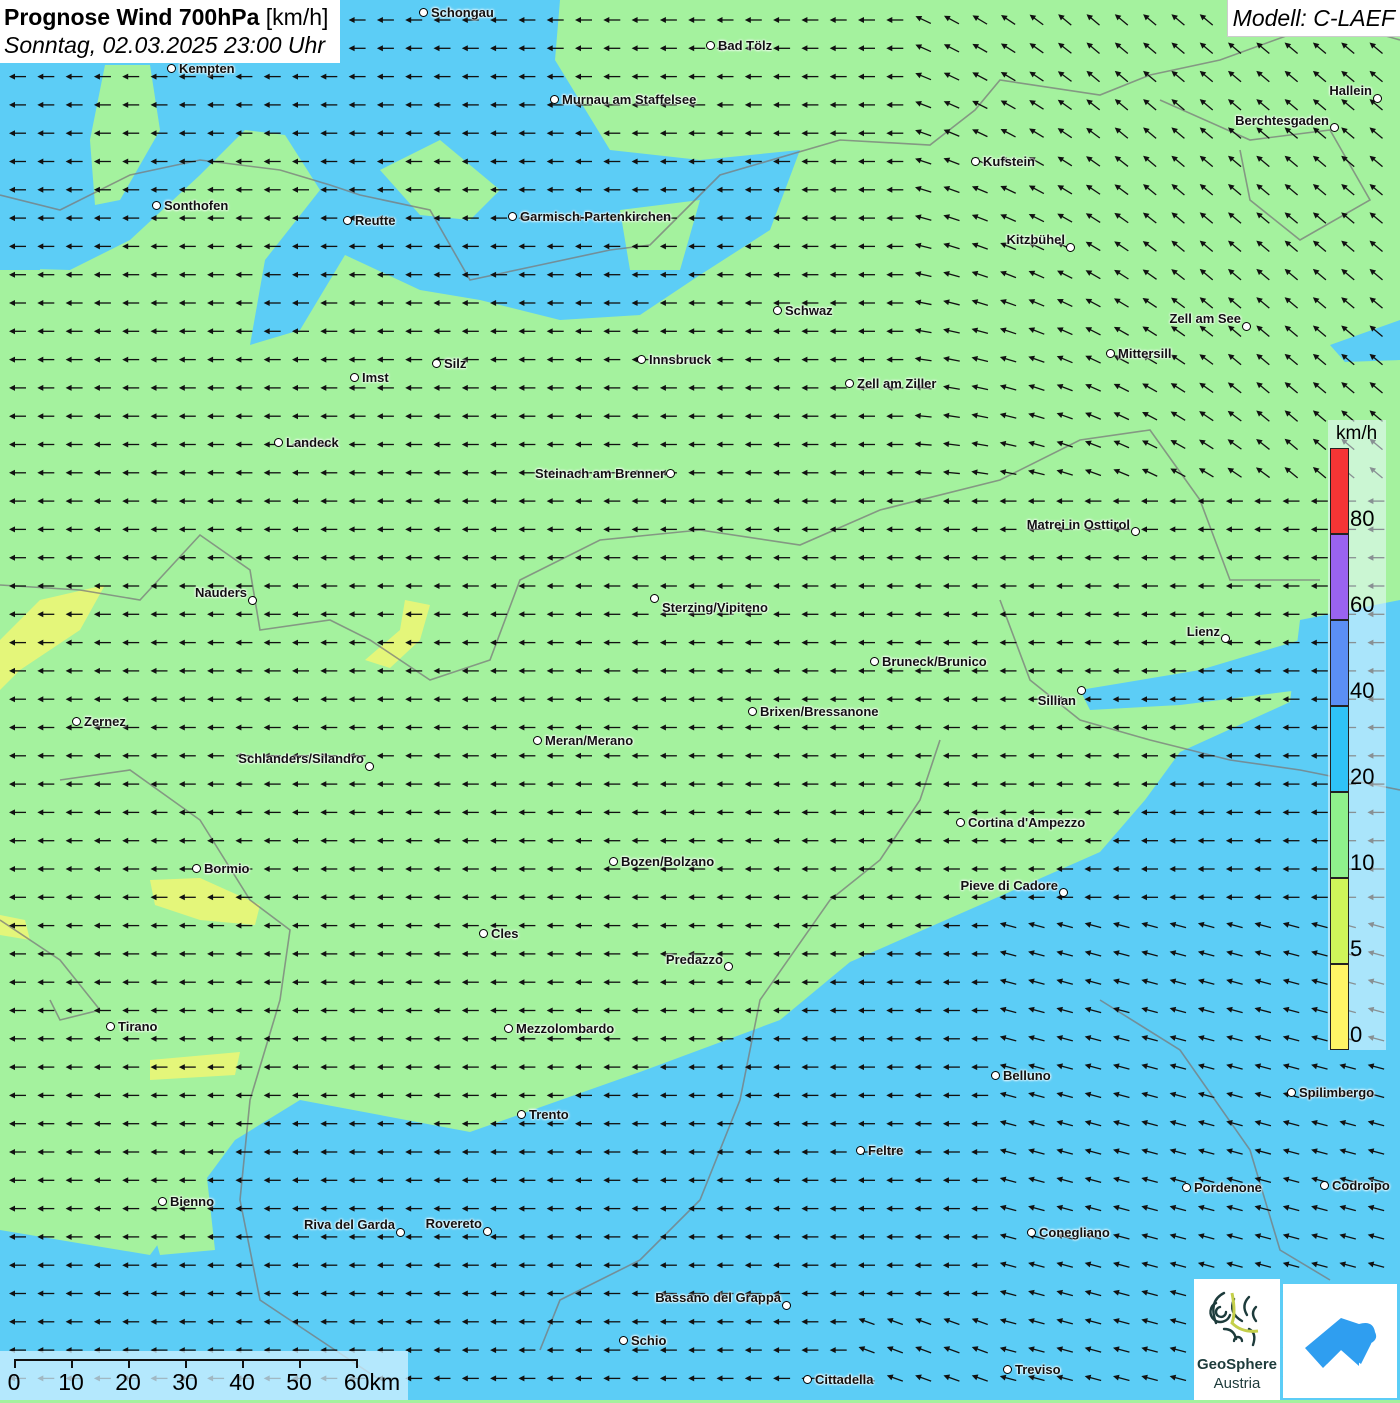  What do you see at coordinates (1340, 1341) in the screenshot?
I see `partner-logo` at bounding box center [1340, 1341].